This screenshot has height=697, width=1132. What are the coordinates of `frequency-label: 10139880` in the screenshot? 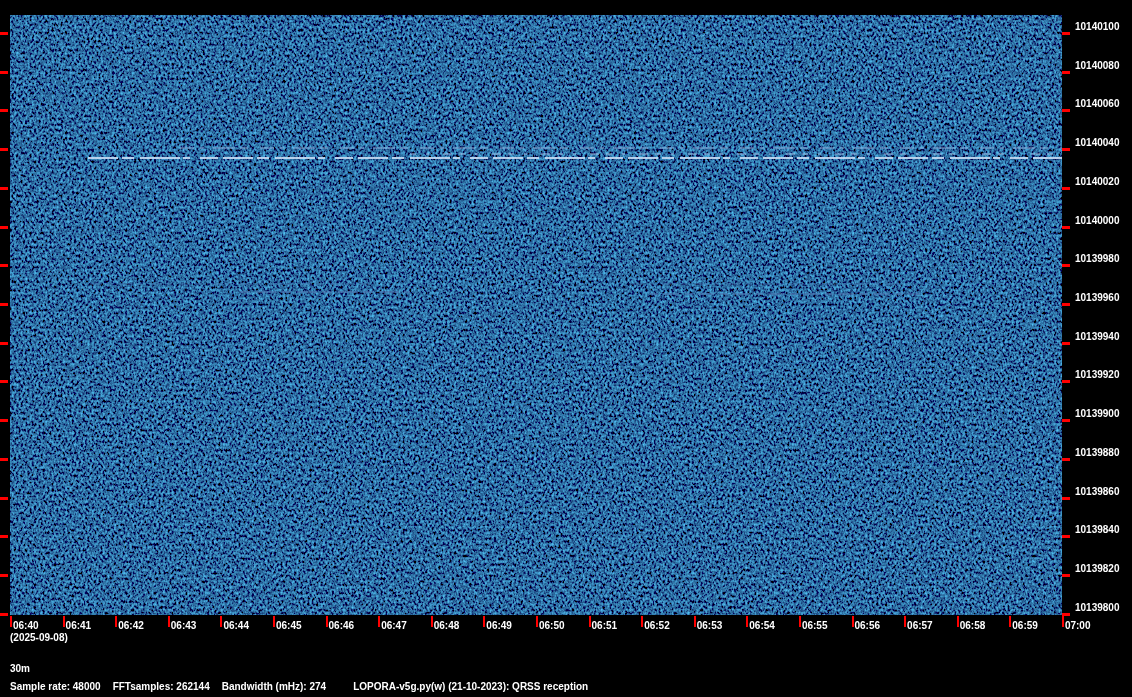 It's located at (1097, 452).